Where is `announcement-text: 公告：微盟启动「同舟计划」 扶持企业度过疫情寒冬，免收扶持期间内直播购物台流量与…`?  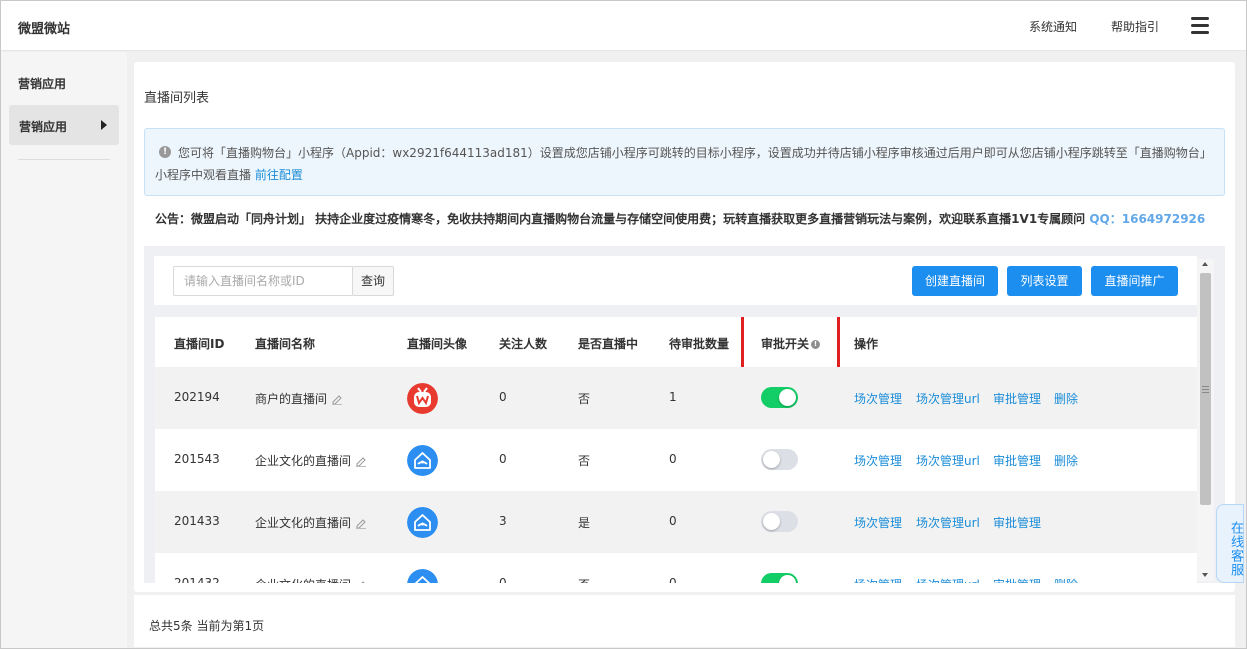
announcement-text: 公告：微盟启动「同舟计划」 扶持企业度过疫情寒冬，免收扶持期间内直播购物台流量与… is located at coordinates (622, 219).